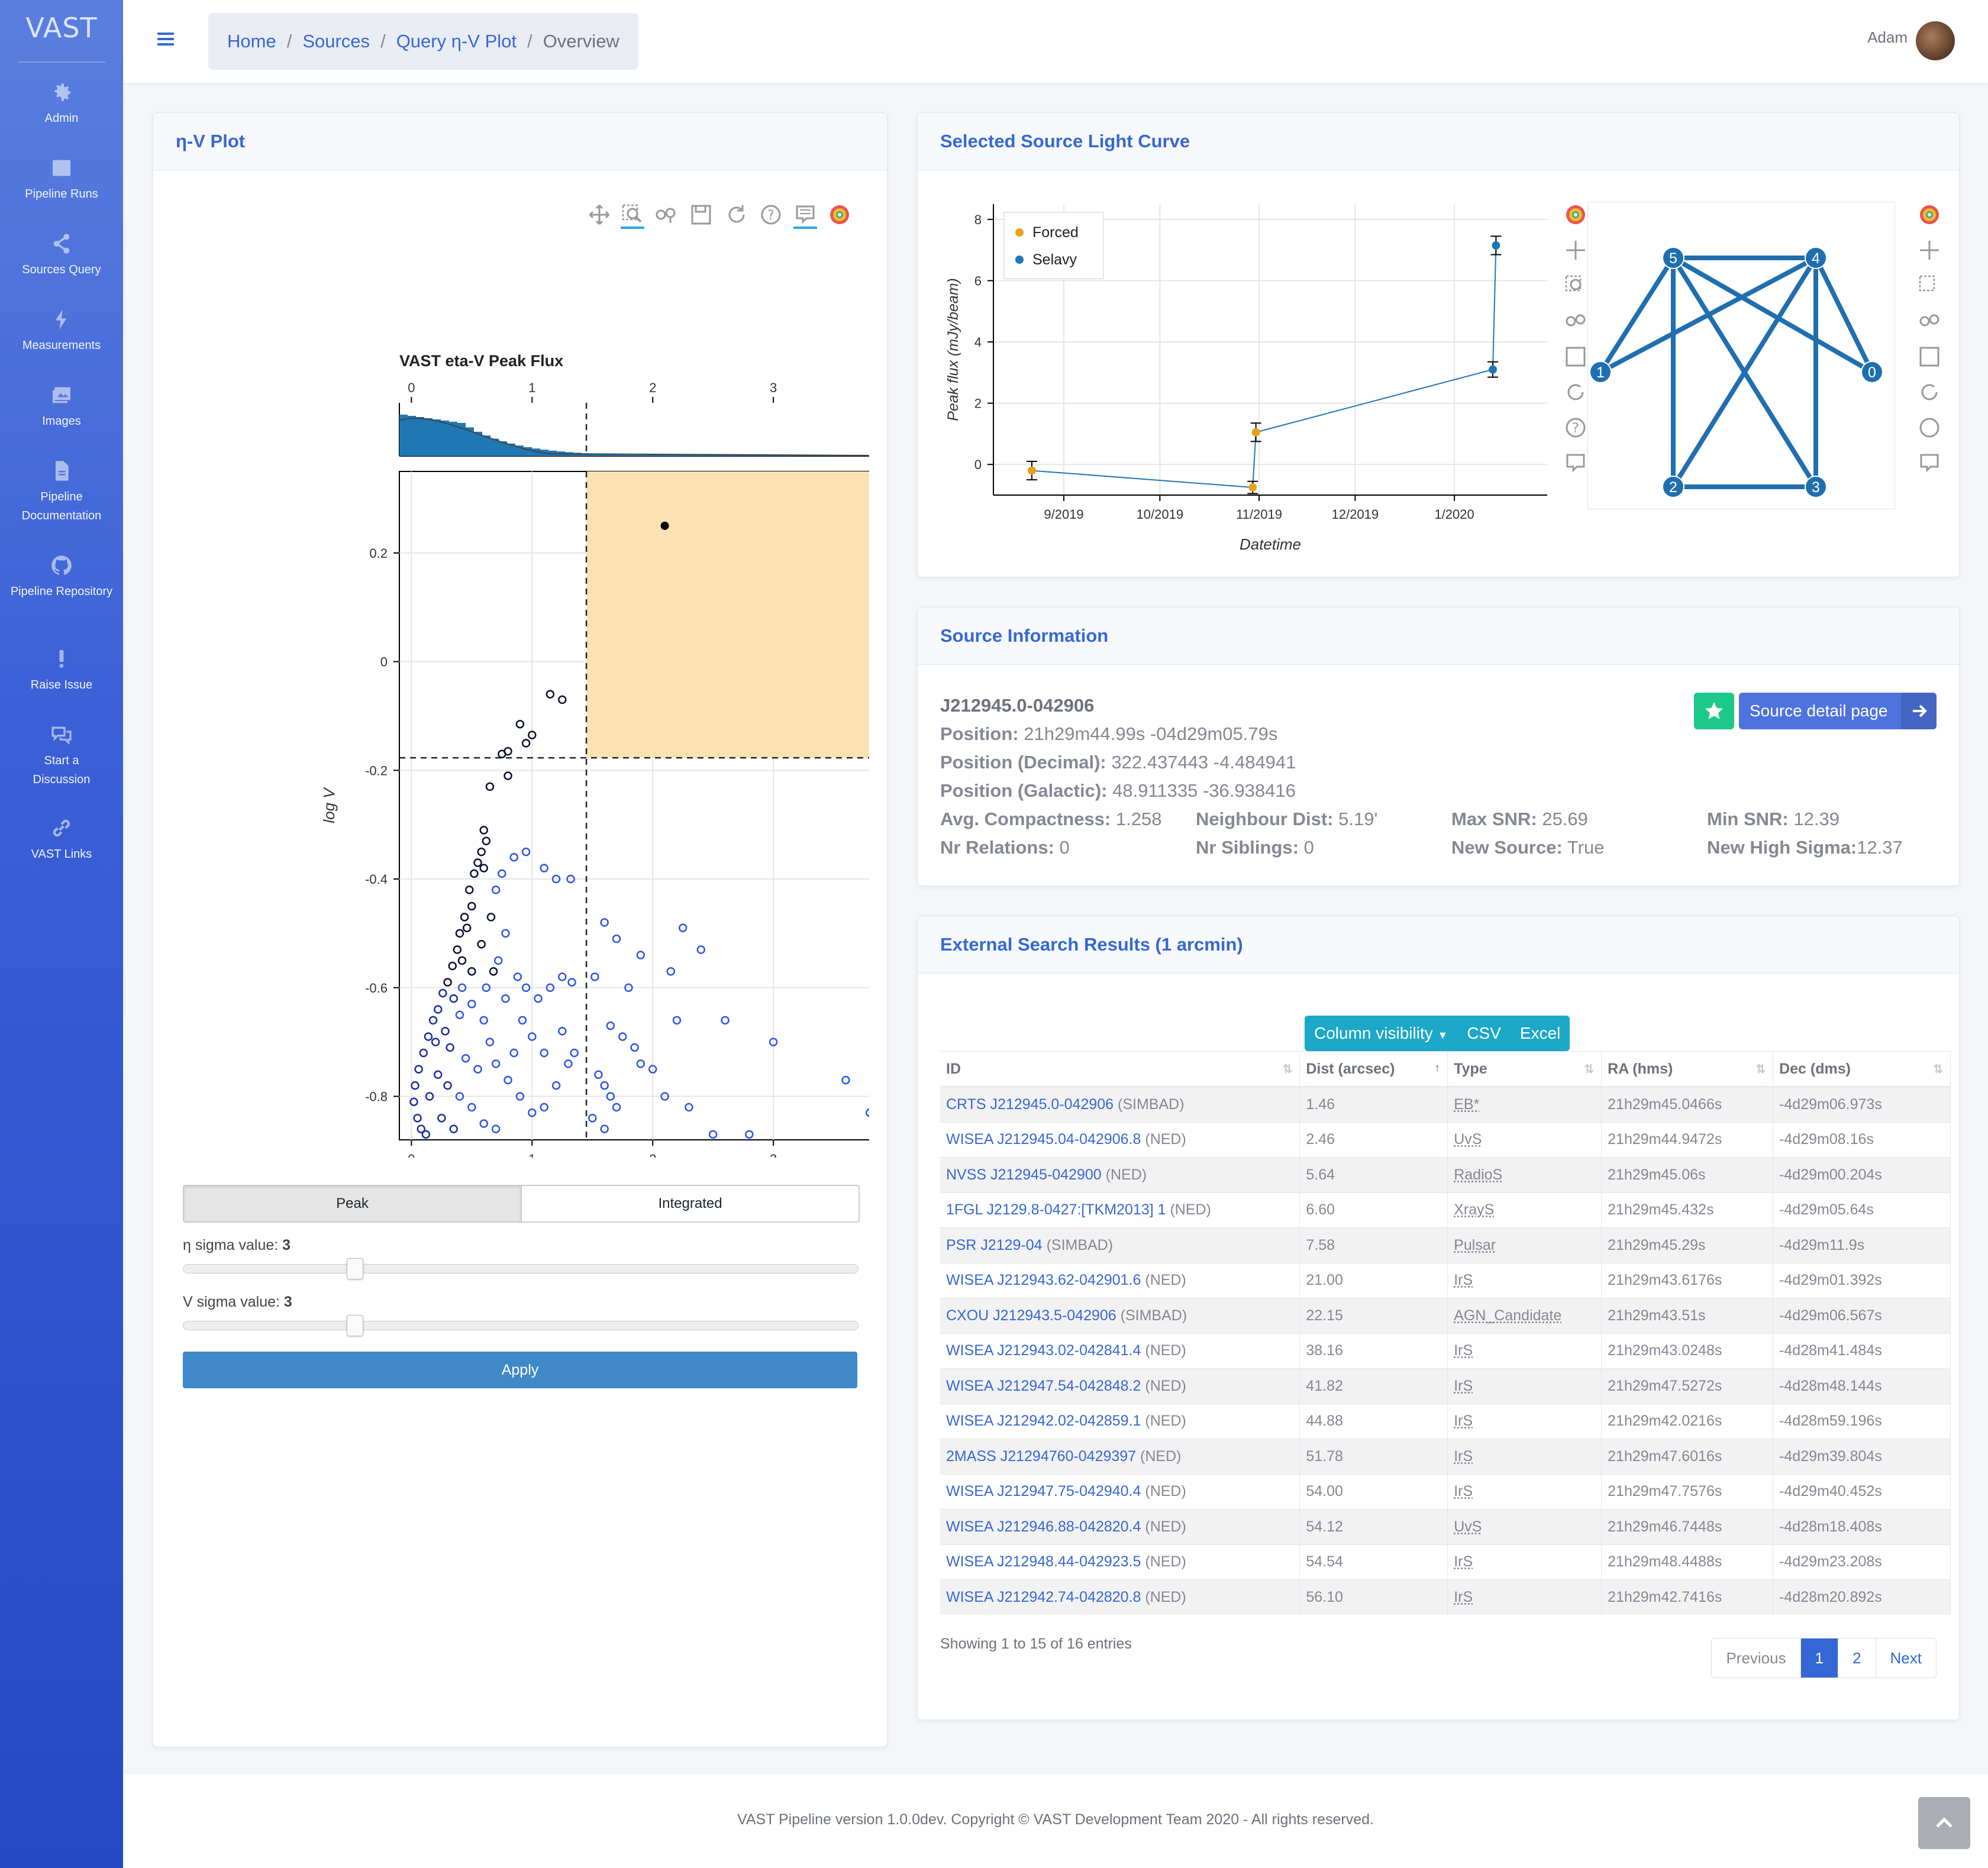 This screenshot has height=1868, width=1988. Describe the element at coordinates (411, 1155) in the screenshot. I see `x-tick-label: 0` at that location.